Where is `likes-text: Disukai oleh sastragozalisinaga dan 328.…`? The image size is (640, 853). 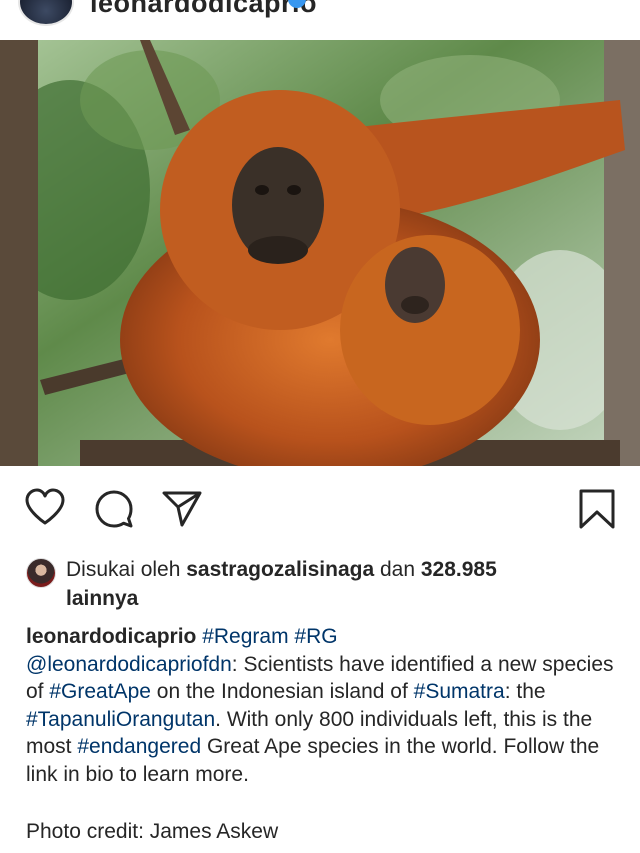 likes-text: Disukai oleh sastragozalisinaga dan 328.… is located at coordinates (346, 584).